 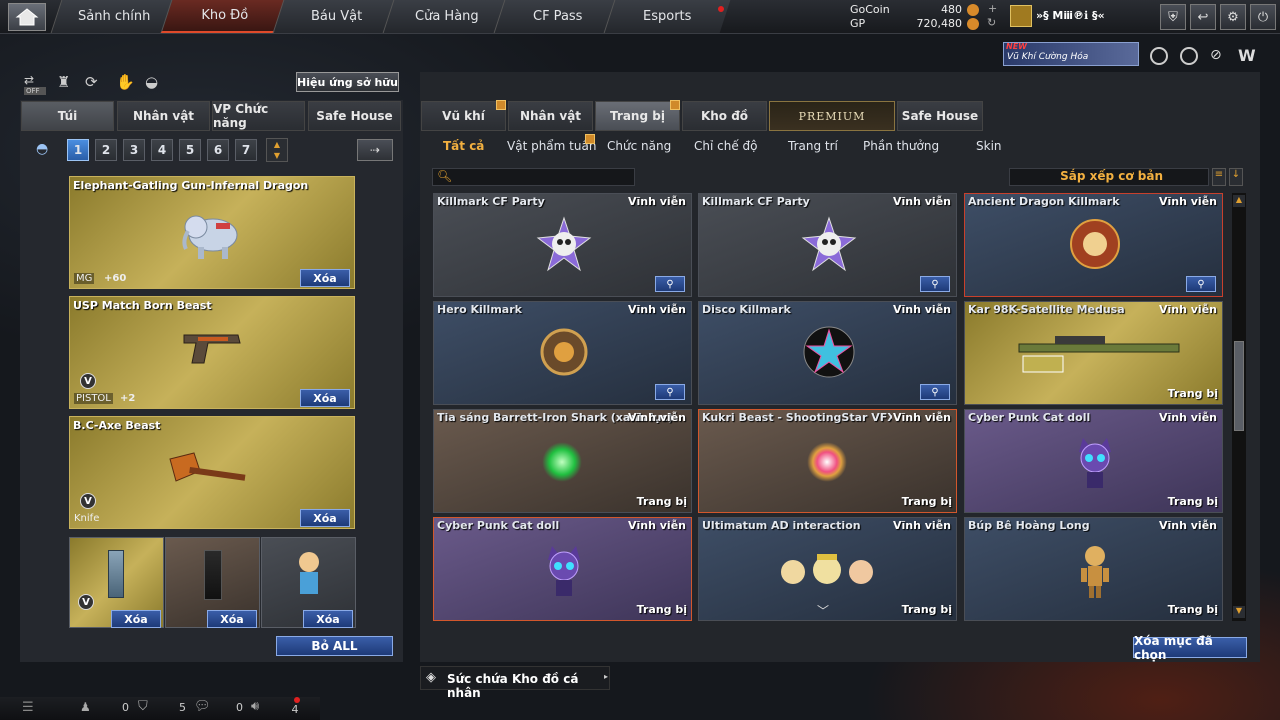 What do you see at coordinates (901, 146) in the screenshot?
I see `subtab-reward: Phần thưởng` at bounding box center [901, 146].